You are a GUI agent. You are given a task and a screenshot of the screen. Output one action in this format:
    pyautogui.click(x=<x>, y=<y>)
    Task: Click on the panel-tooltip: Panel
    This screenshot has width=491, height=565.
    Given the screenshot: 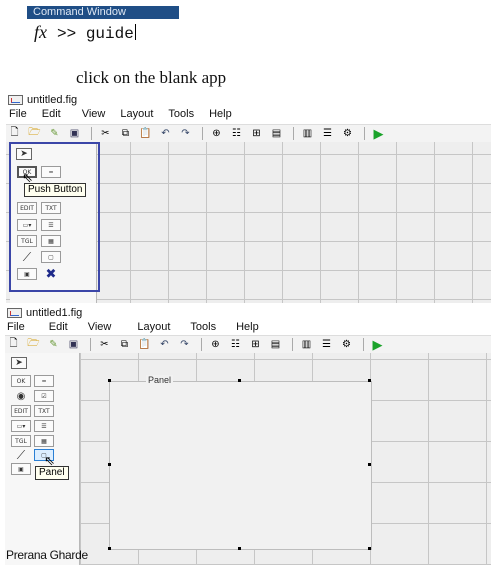 What is the action you would take?
    pyautogui.click(x=52, y=473)
    